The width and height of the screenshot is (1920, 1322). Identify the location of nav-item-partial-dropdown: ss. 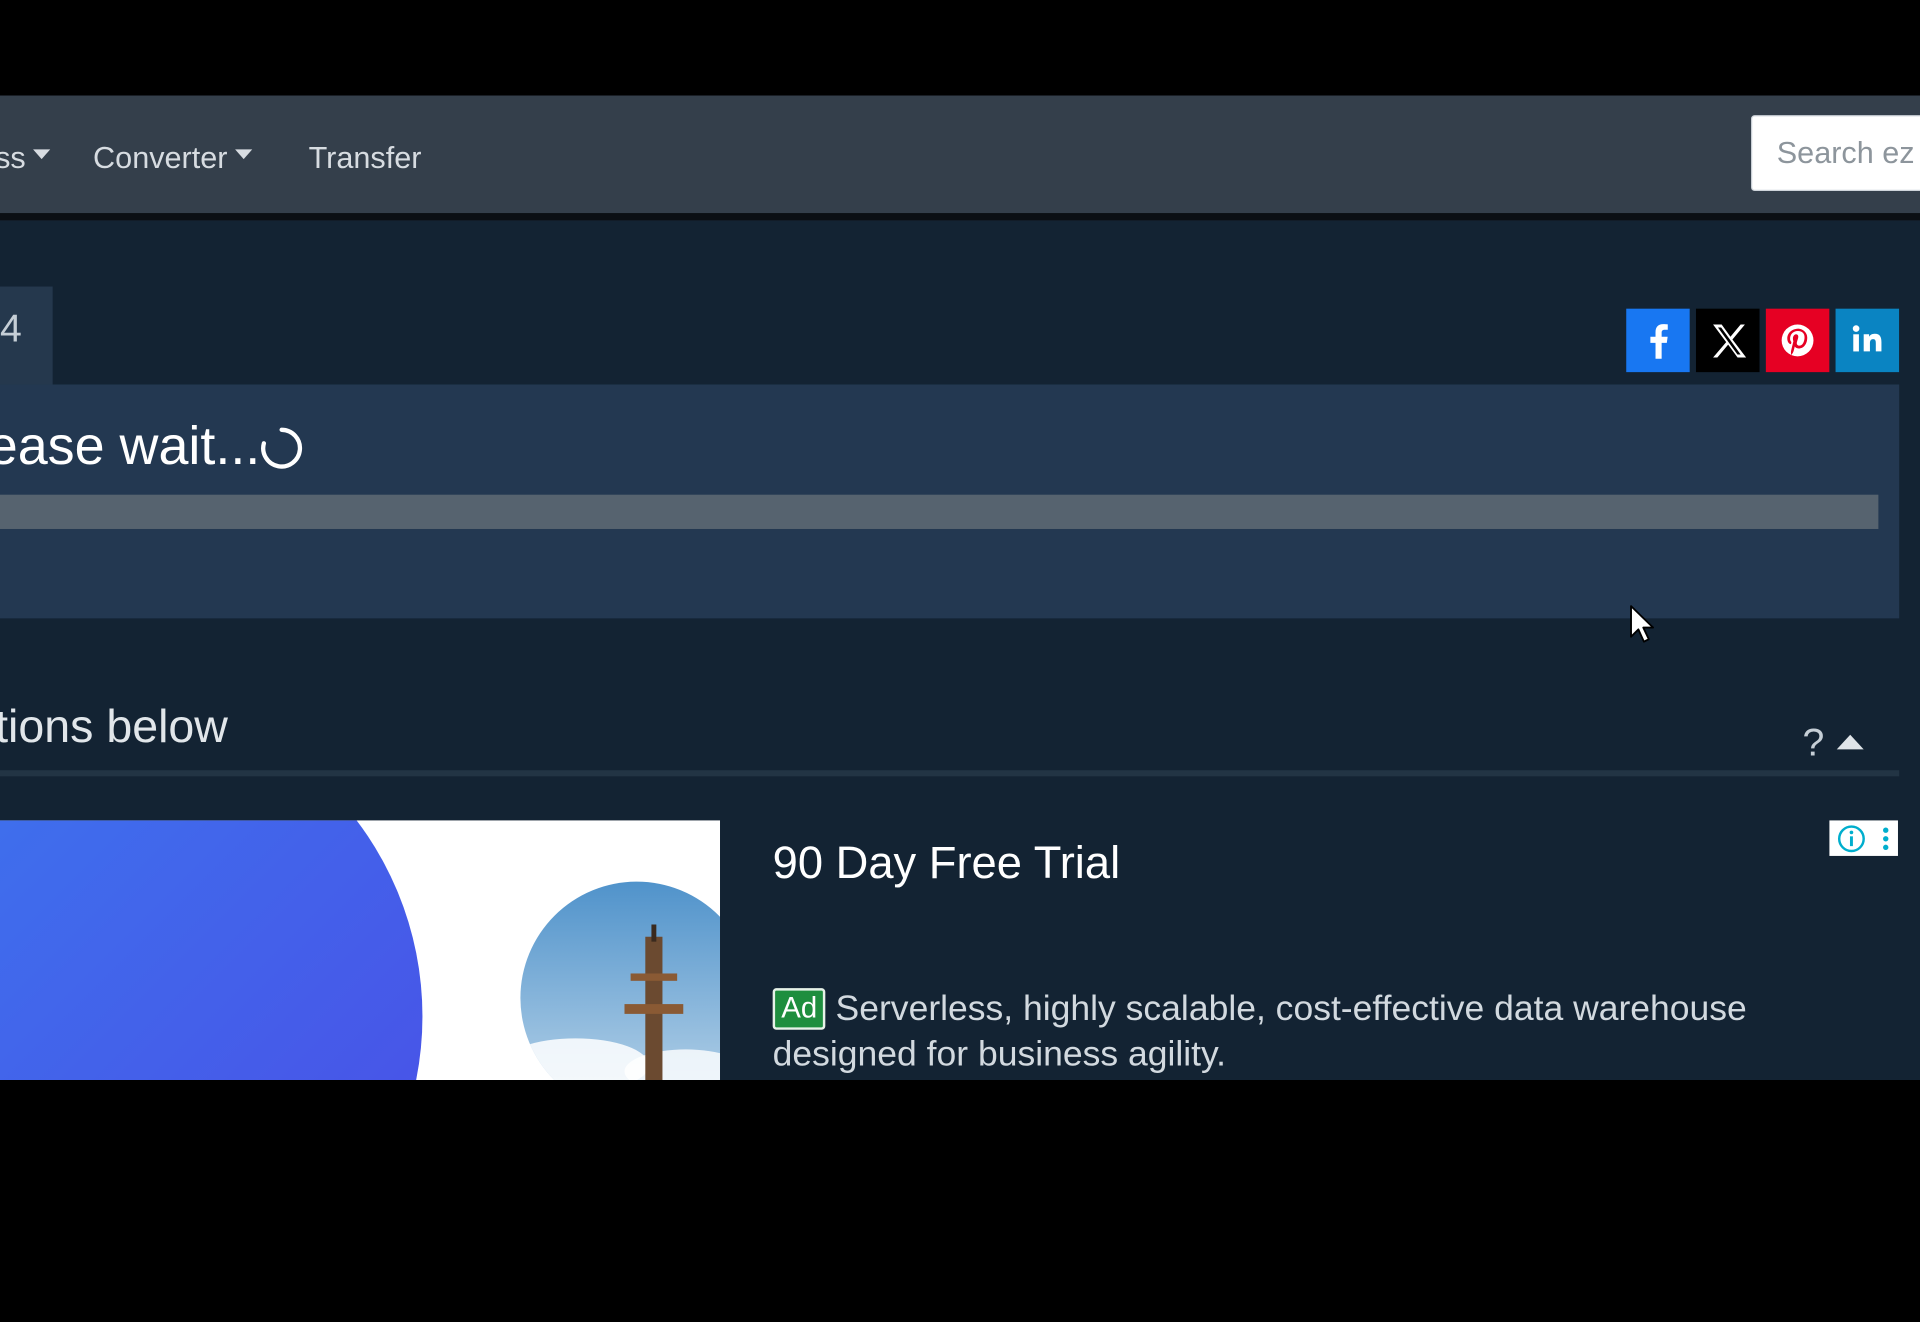
(25, 158).